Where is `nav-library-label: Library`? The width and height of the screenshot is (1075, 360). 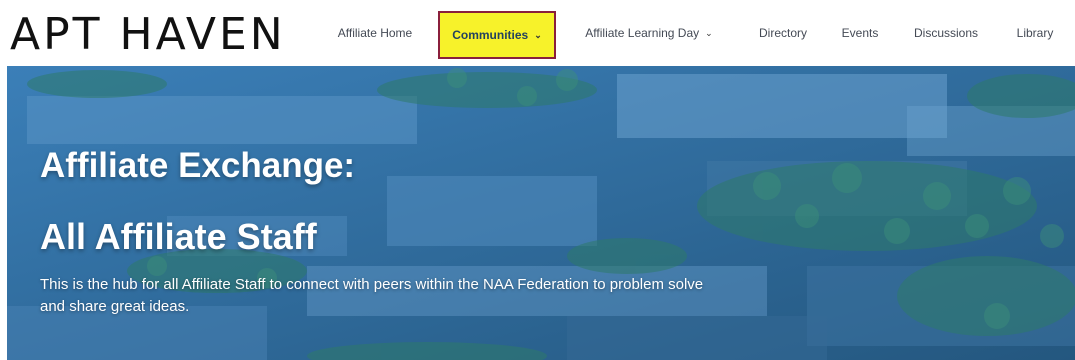 nav-library-label: Library is located at coordinates (1035, 33).